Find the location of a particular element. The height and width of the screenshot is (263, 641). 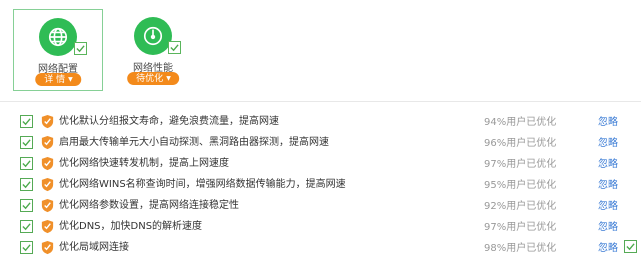

item-percent: 95%用户已优化 is located at coordinates (520, 185).